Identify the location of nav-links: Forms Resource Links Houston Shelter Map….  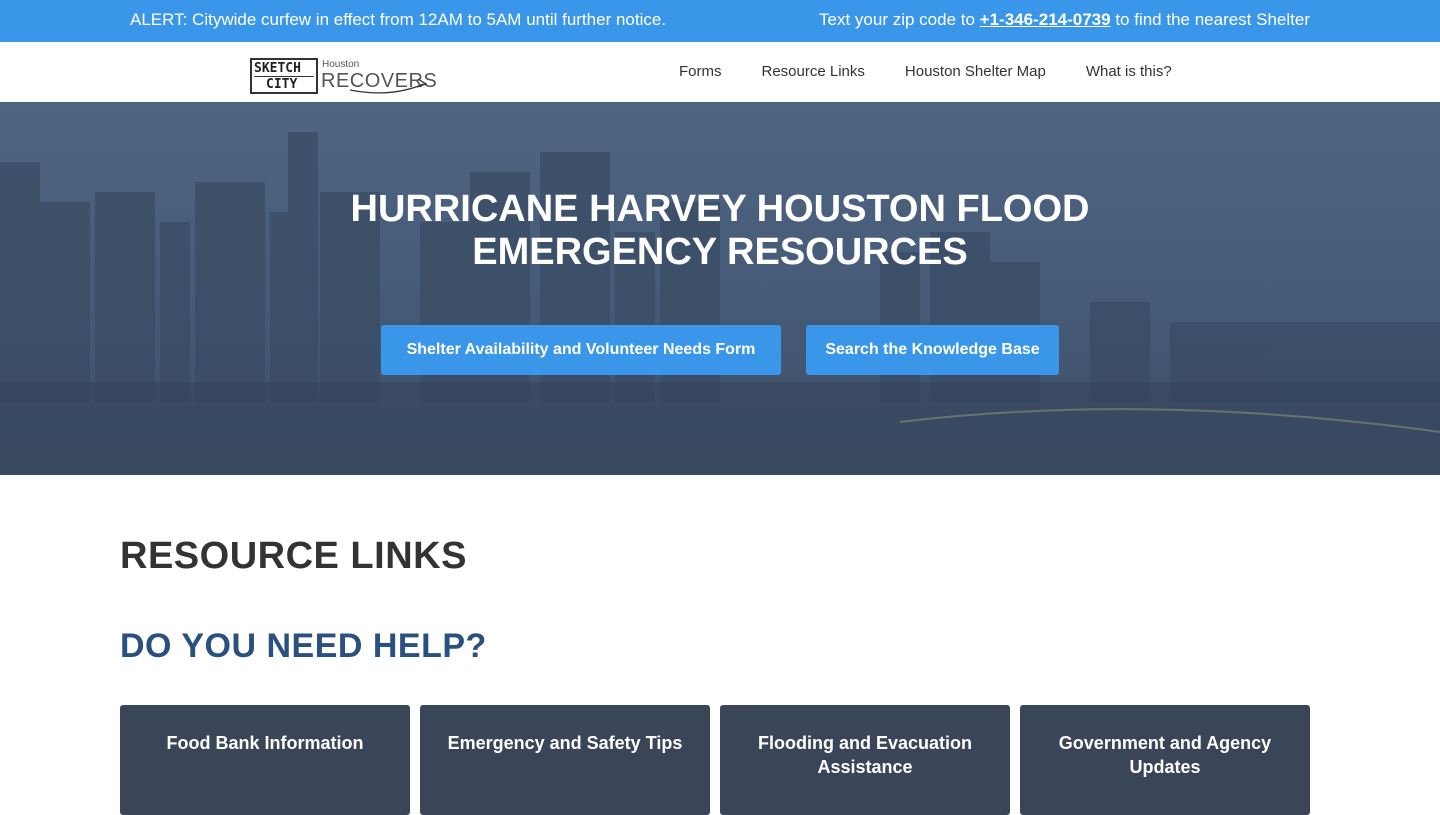
(925, 71).